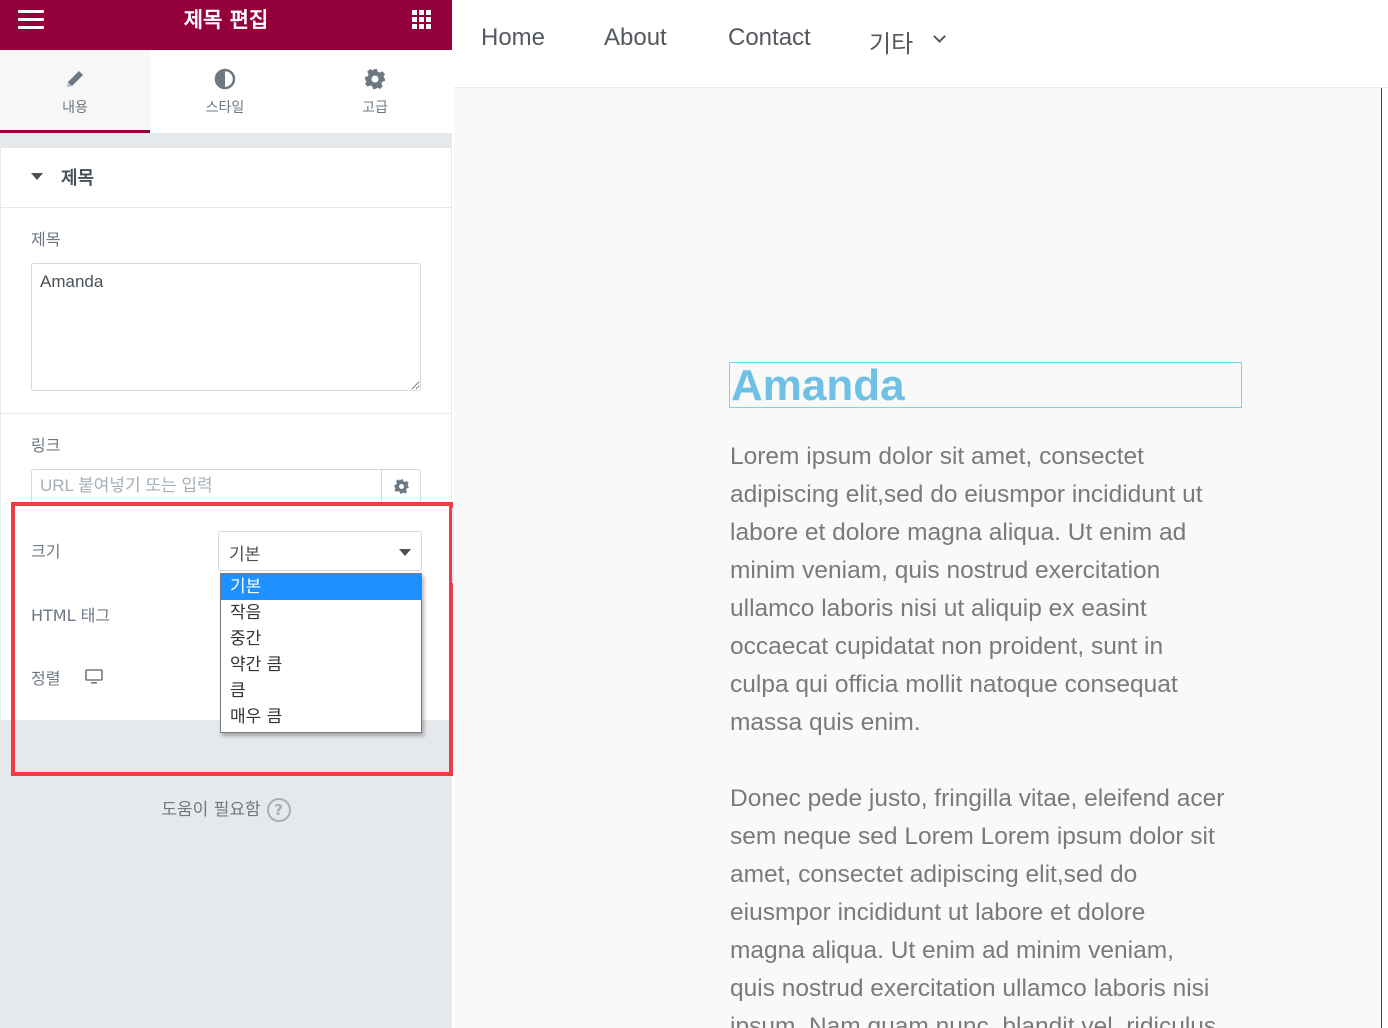 The image size is (1388, 1028). I want to click on paragraph-line: Lorem ipsum dolor sit amet, consectet, so click(937, 456).